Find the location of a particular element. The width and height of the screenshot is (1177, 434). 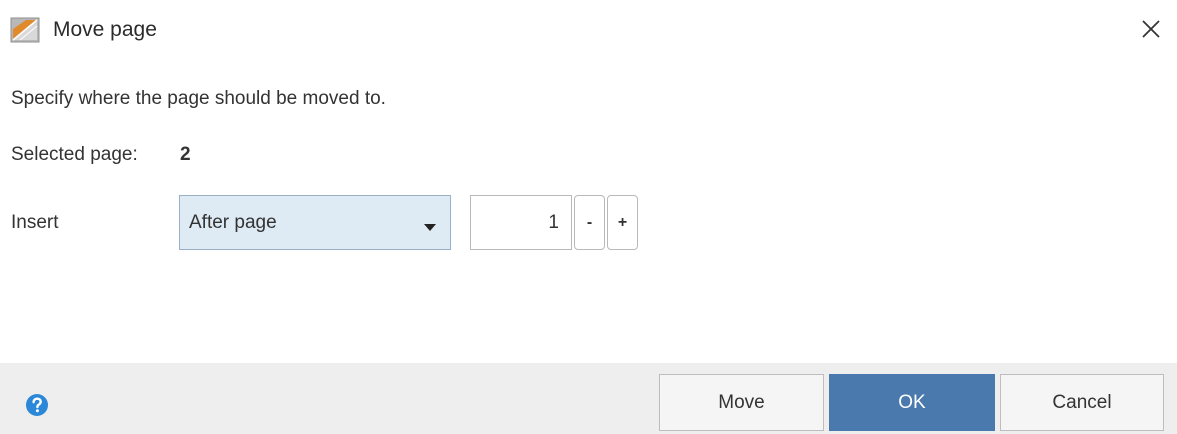

dialog-title: Move page is located at coordinates (105, 29).